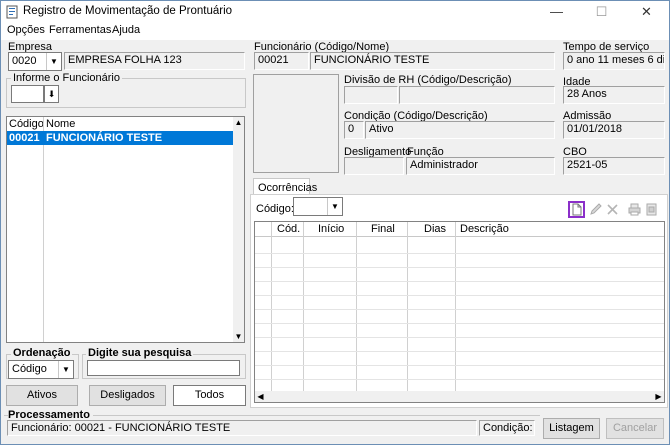 Image resolution: width=670 pixels, height=445 pixels. I want to click on maximize-button: ☐, so click(601, 11).